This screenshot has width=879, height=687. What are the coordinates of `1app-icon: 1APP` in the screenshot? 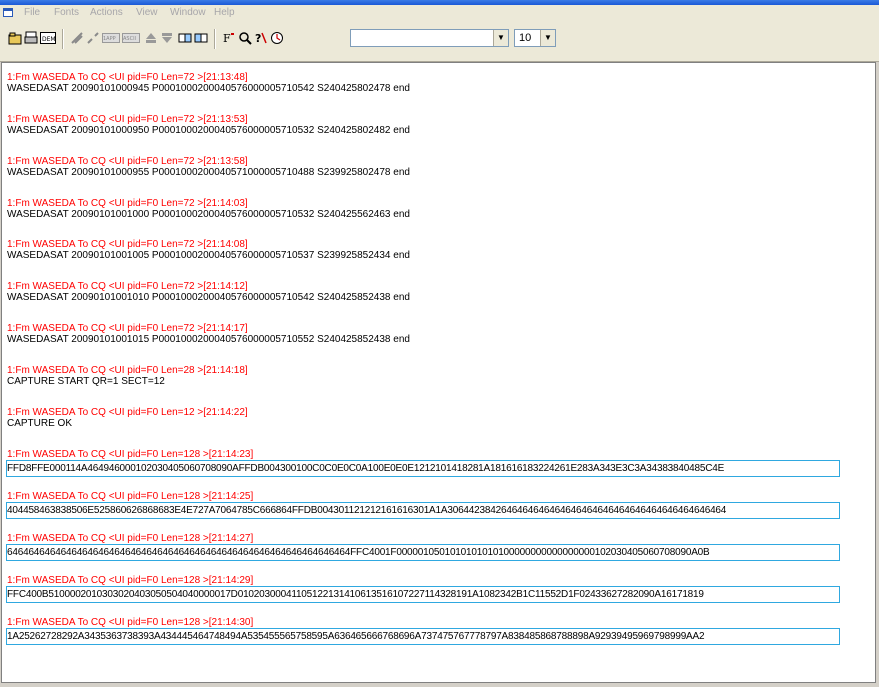 It's located at (111, 38).